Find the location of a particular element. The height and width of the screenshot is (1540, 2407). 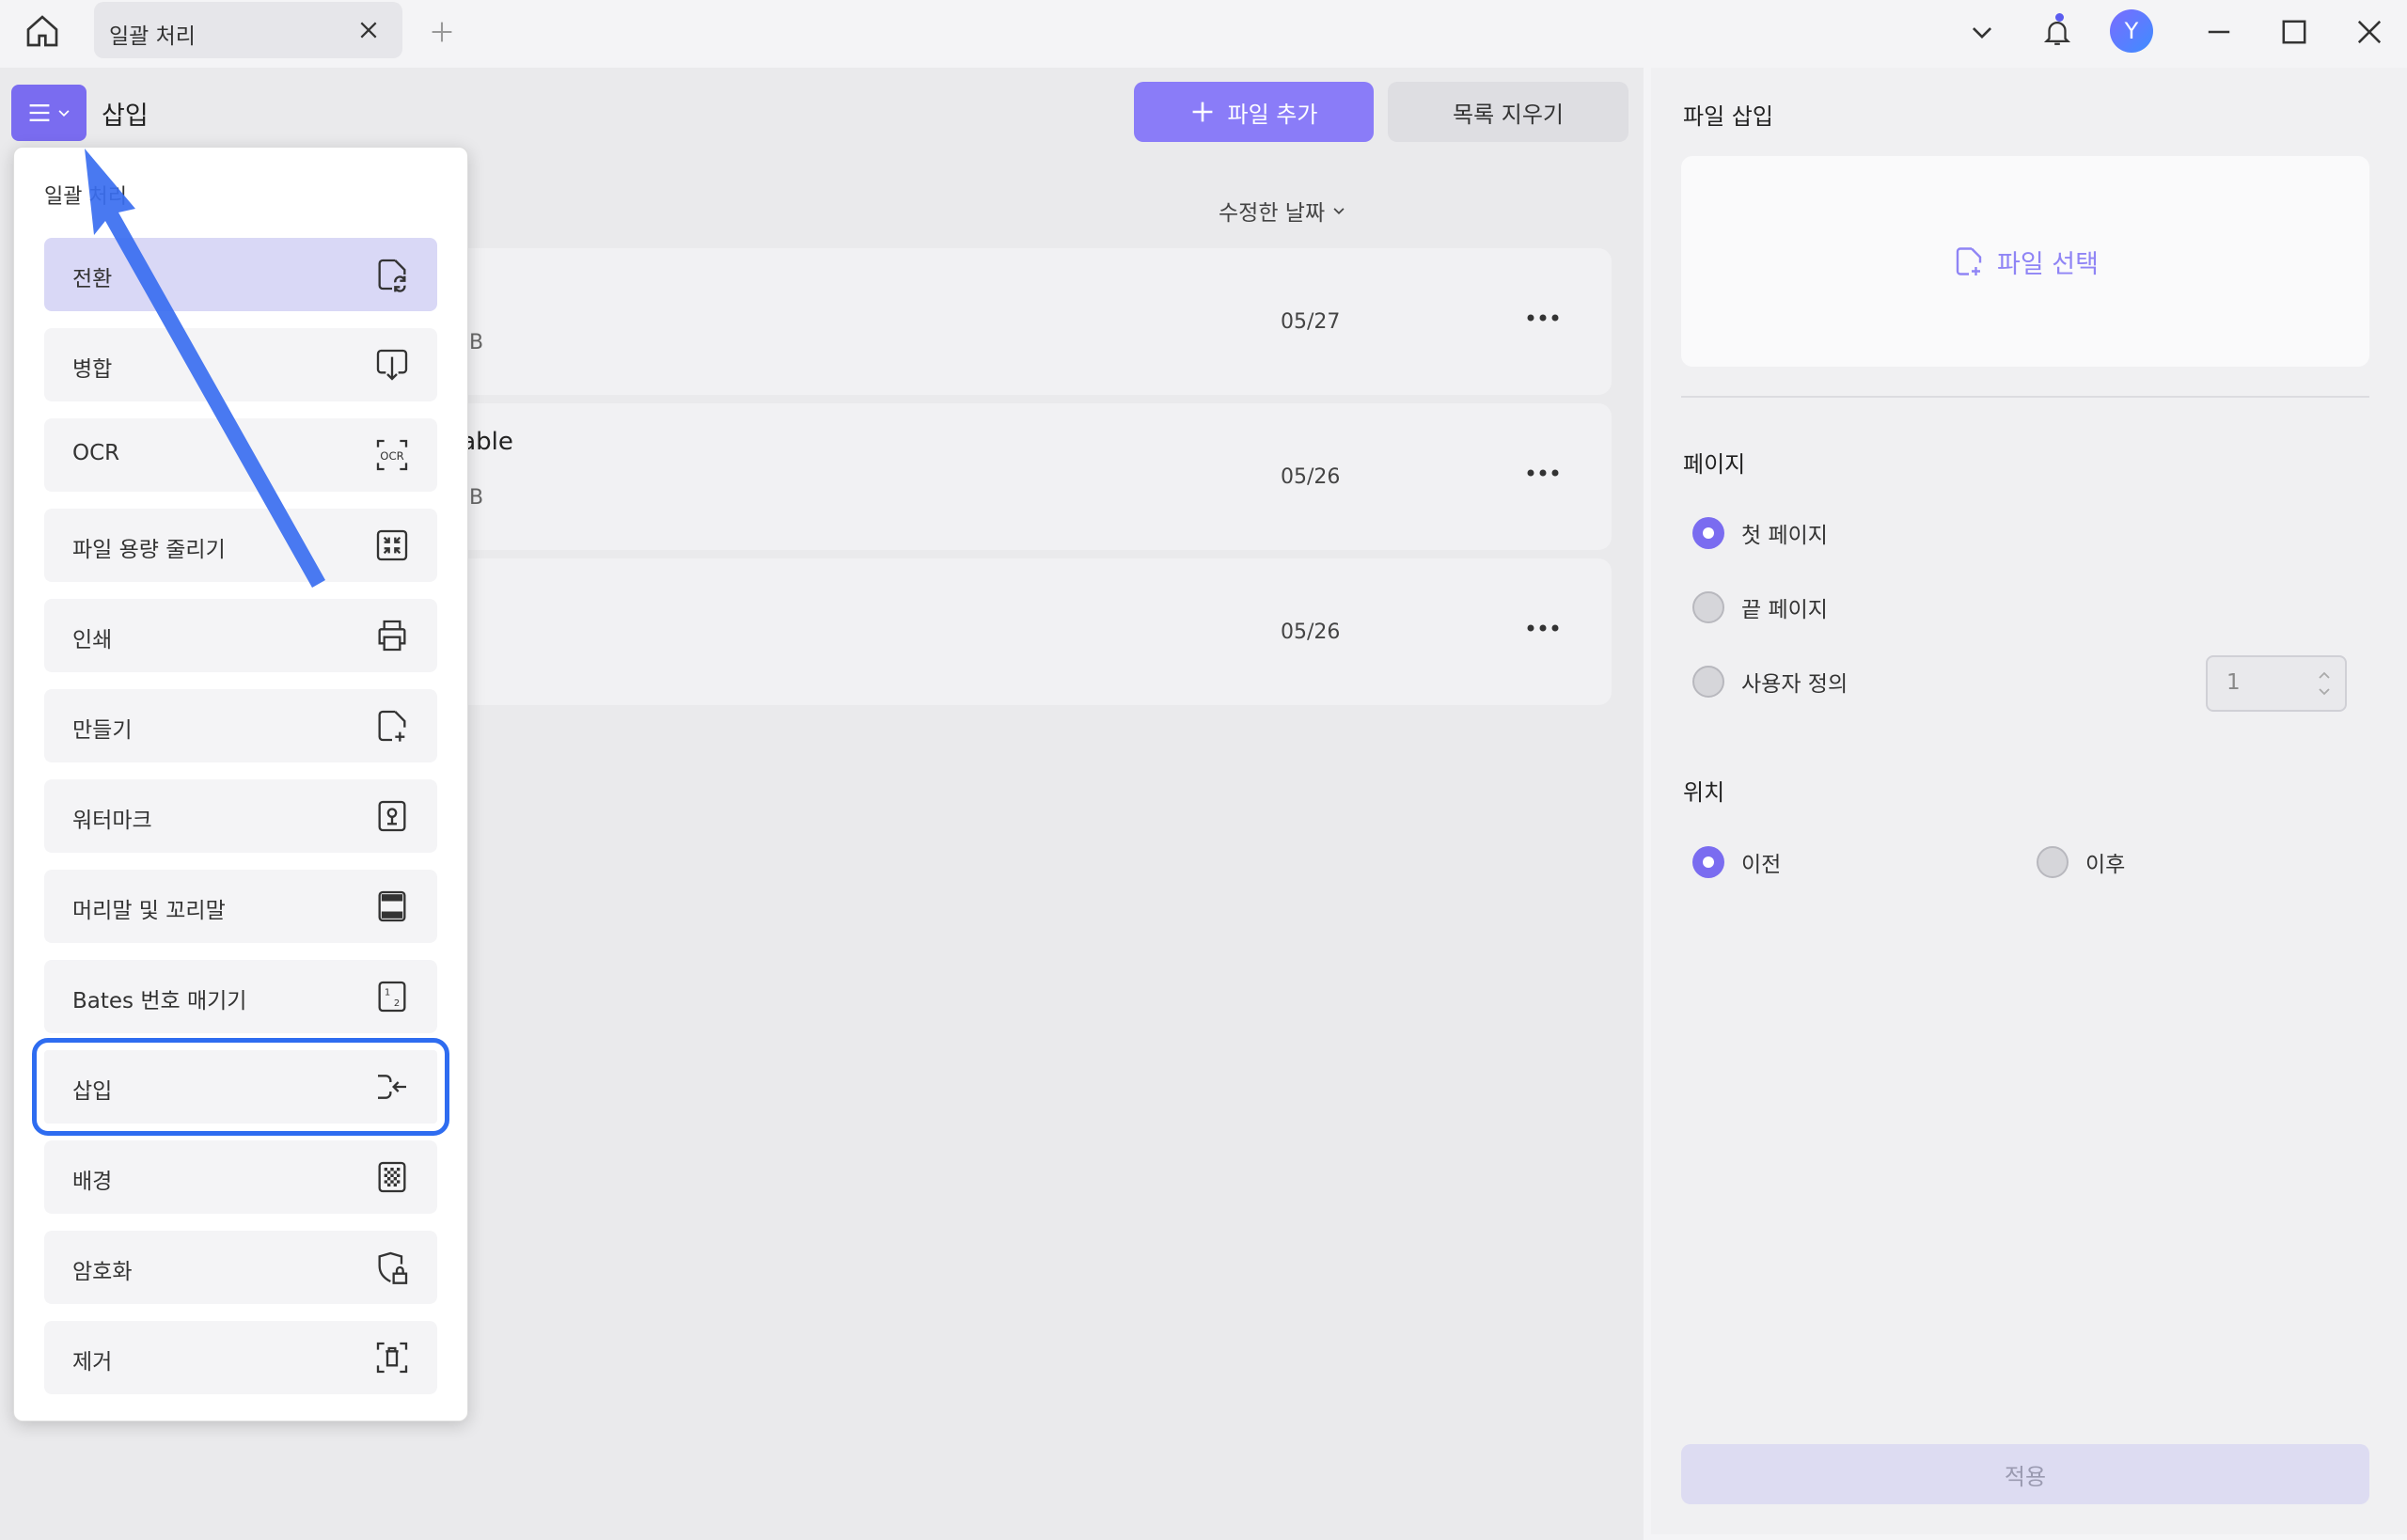

annotation-arrow is located at coordinates (205, 369).